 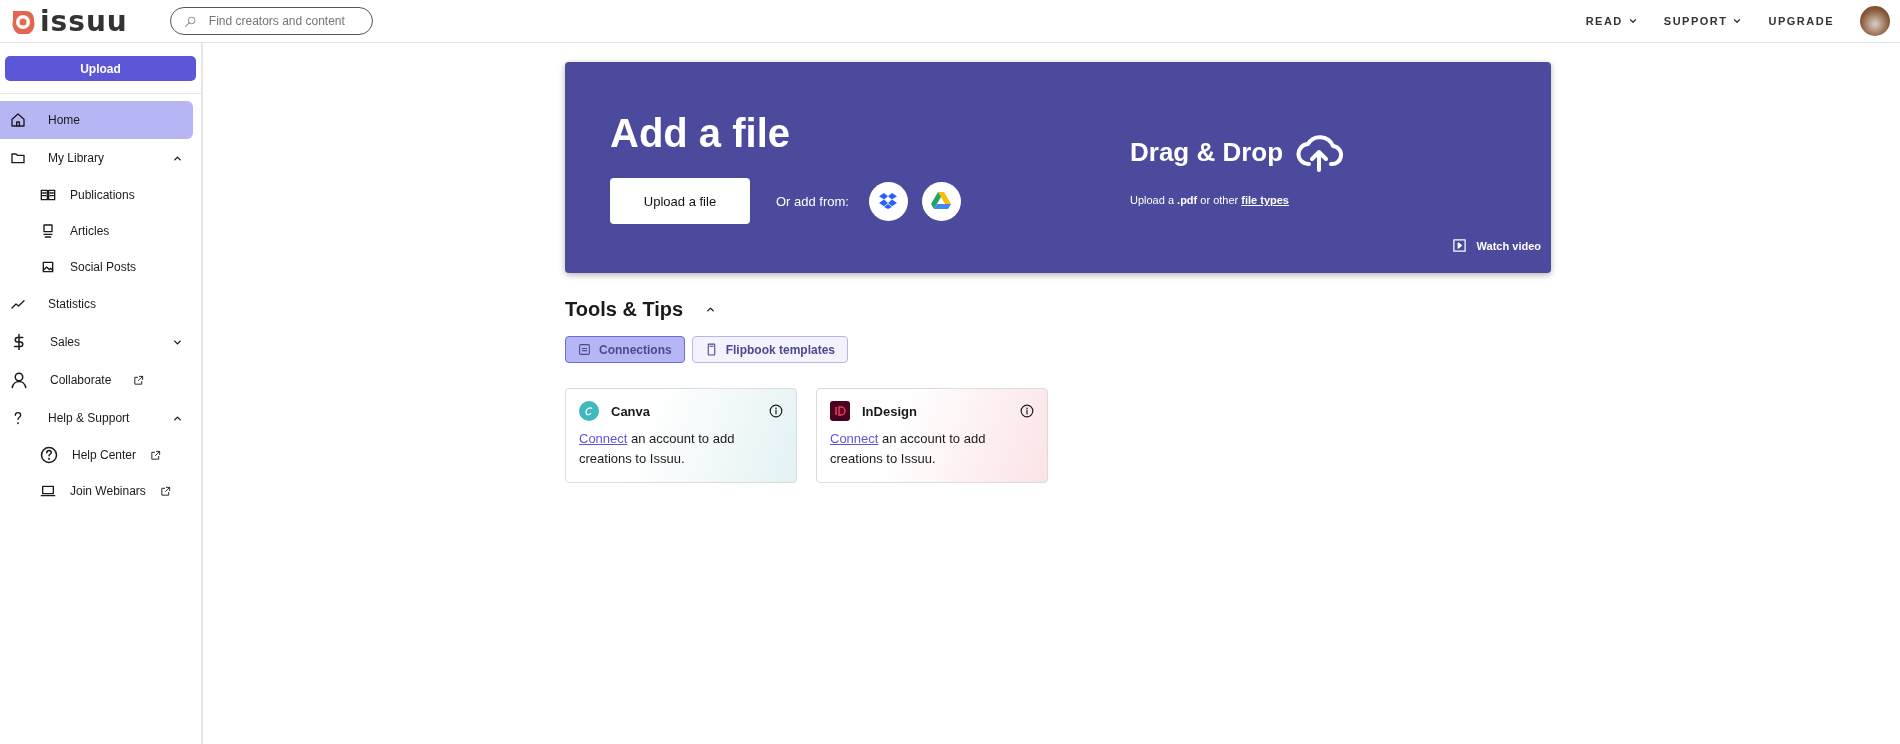 I want to click on dropbox-button, so click(x=888, y=201).